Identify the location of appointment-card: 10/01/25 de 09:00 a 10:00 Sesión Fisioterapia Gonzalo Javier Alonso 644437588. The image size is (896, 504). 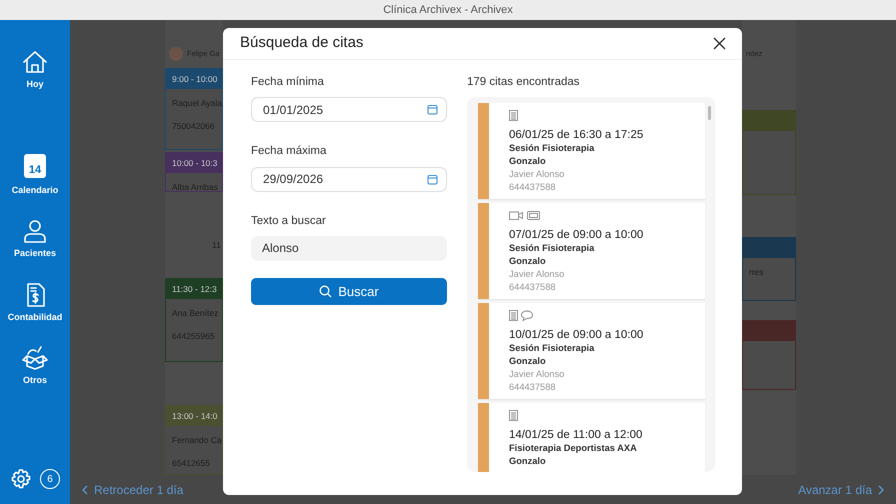
(591, 351).